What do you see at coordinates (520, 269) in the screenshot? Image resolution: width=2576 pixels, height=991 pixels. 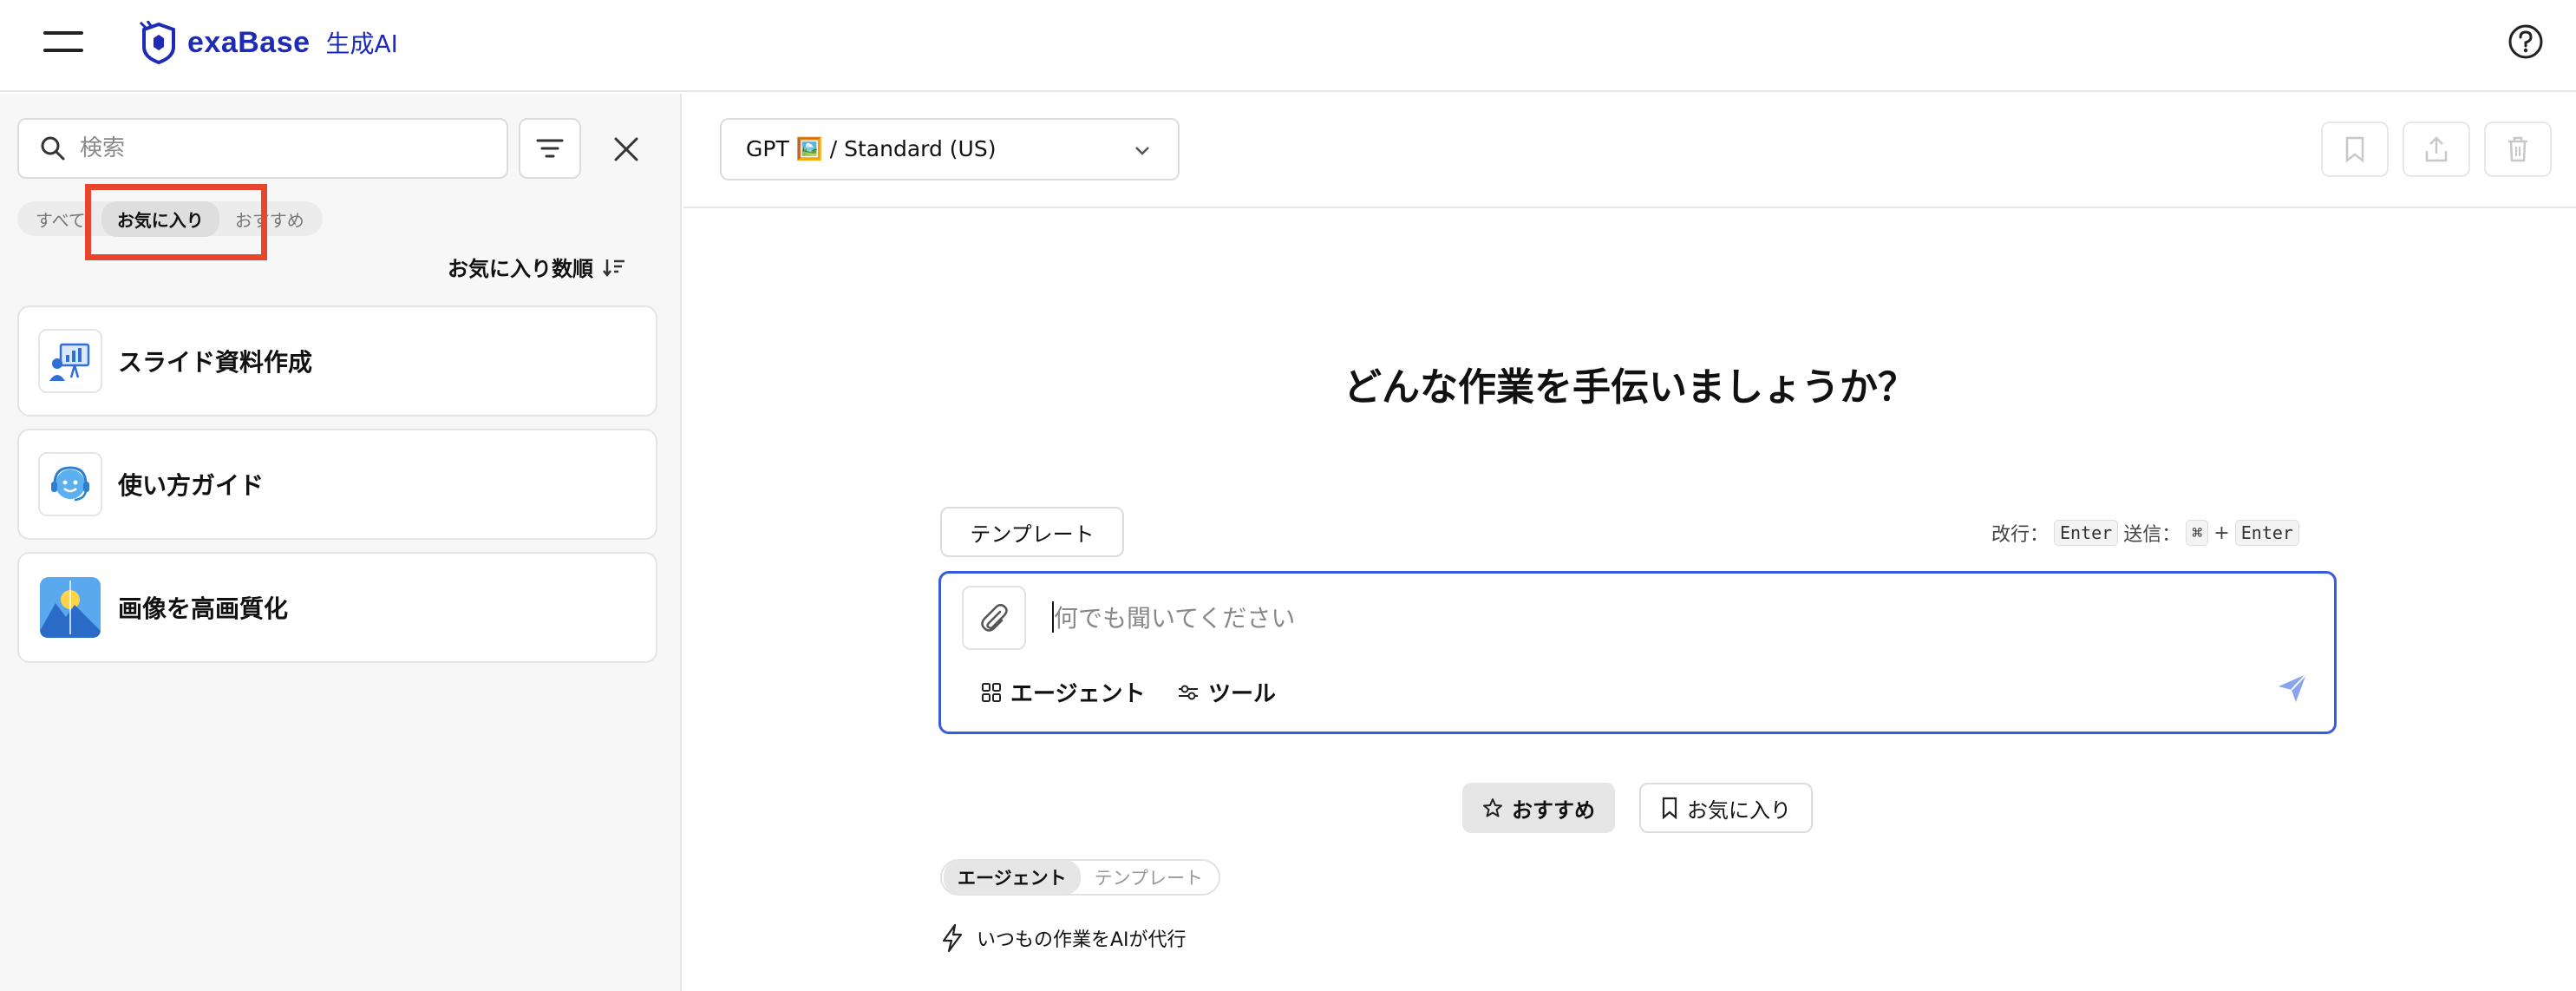 I see `sort-label: お気に入り数順` at bounding box center [520, 269].